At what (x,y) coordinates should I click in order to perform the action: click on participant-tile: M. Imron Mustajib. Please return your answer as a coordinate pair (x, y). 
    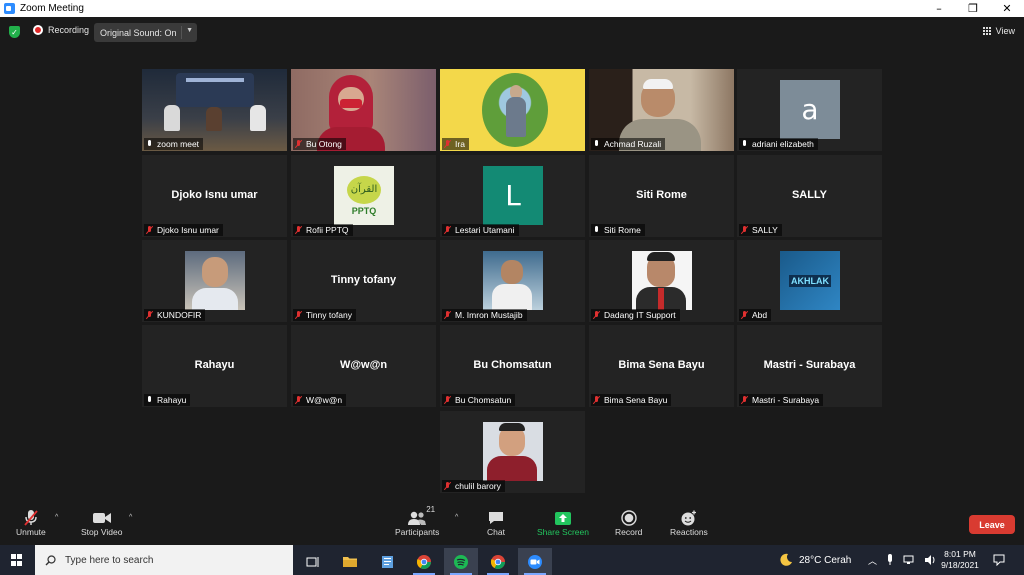
    Looking at the image, I should click on (512, 281).